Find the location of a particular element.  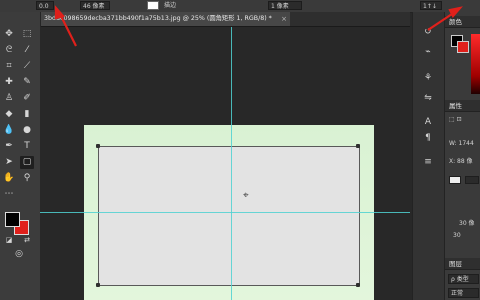

annotation-arrows is located at coordinates (258, 26).